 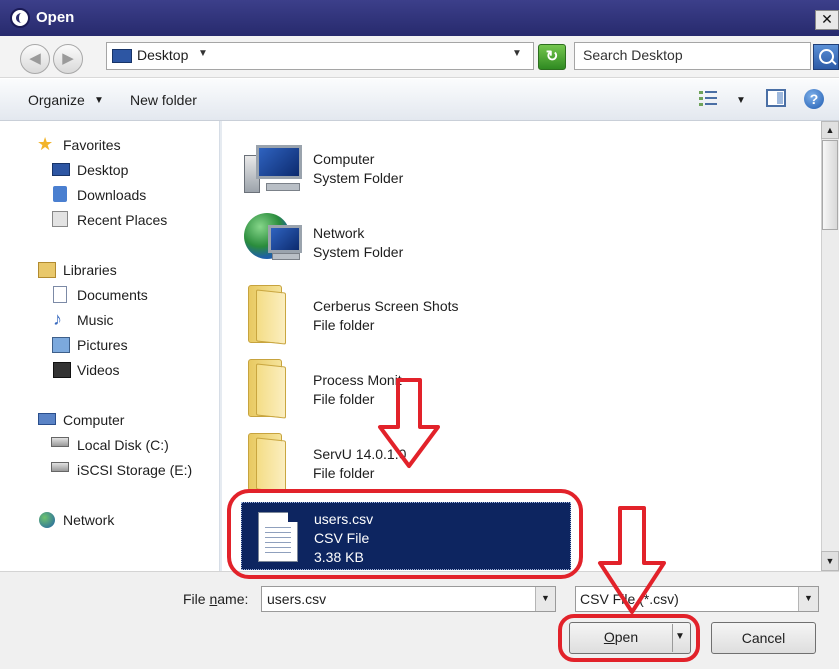 What do you see at coordinates (57, 319) in the screenshot?
I see `music-icon: ♪` at bounding box center [57, 319].